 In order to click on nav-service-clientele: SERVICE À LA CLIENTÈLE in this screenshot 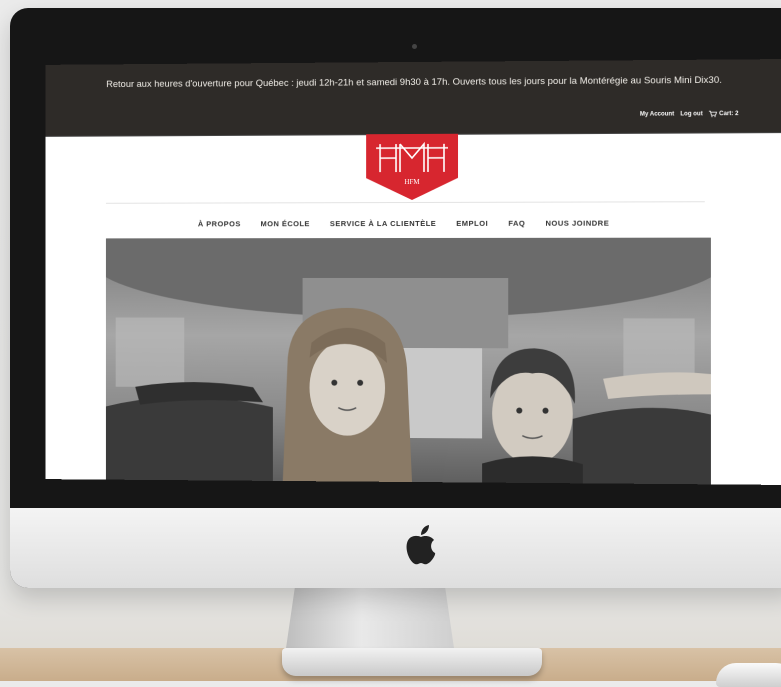, I will do `click(383, 222)`.